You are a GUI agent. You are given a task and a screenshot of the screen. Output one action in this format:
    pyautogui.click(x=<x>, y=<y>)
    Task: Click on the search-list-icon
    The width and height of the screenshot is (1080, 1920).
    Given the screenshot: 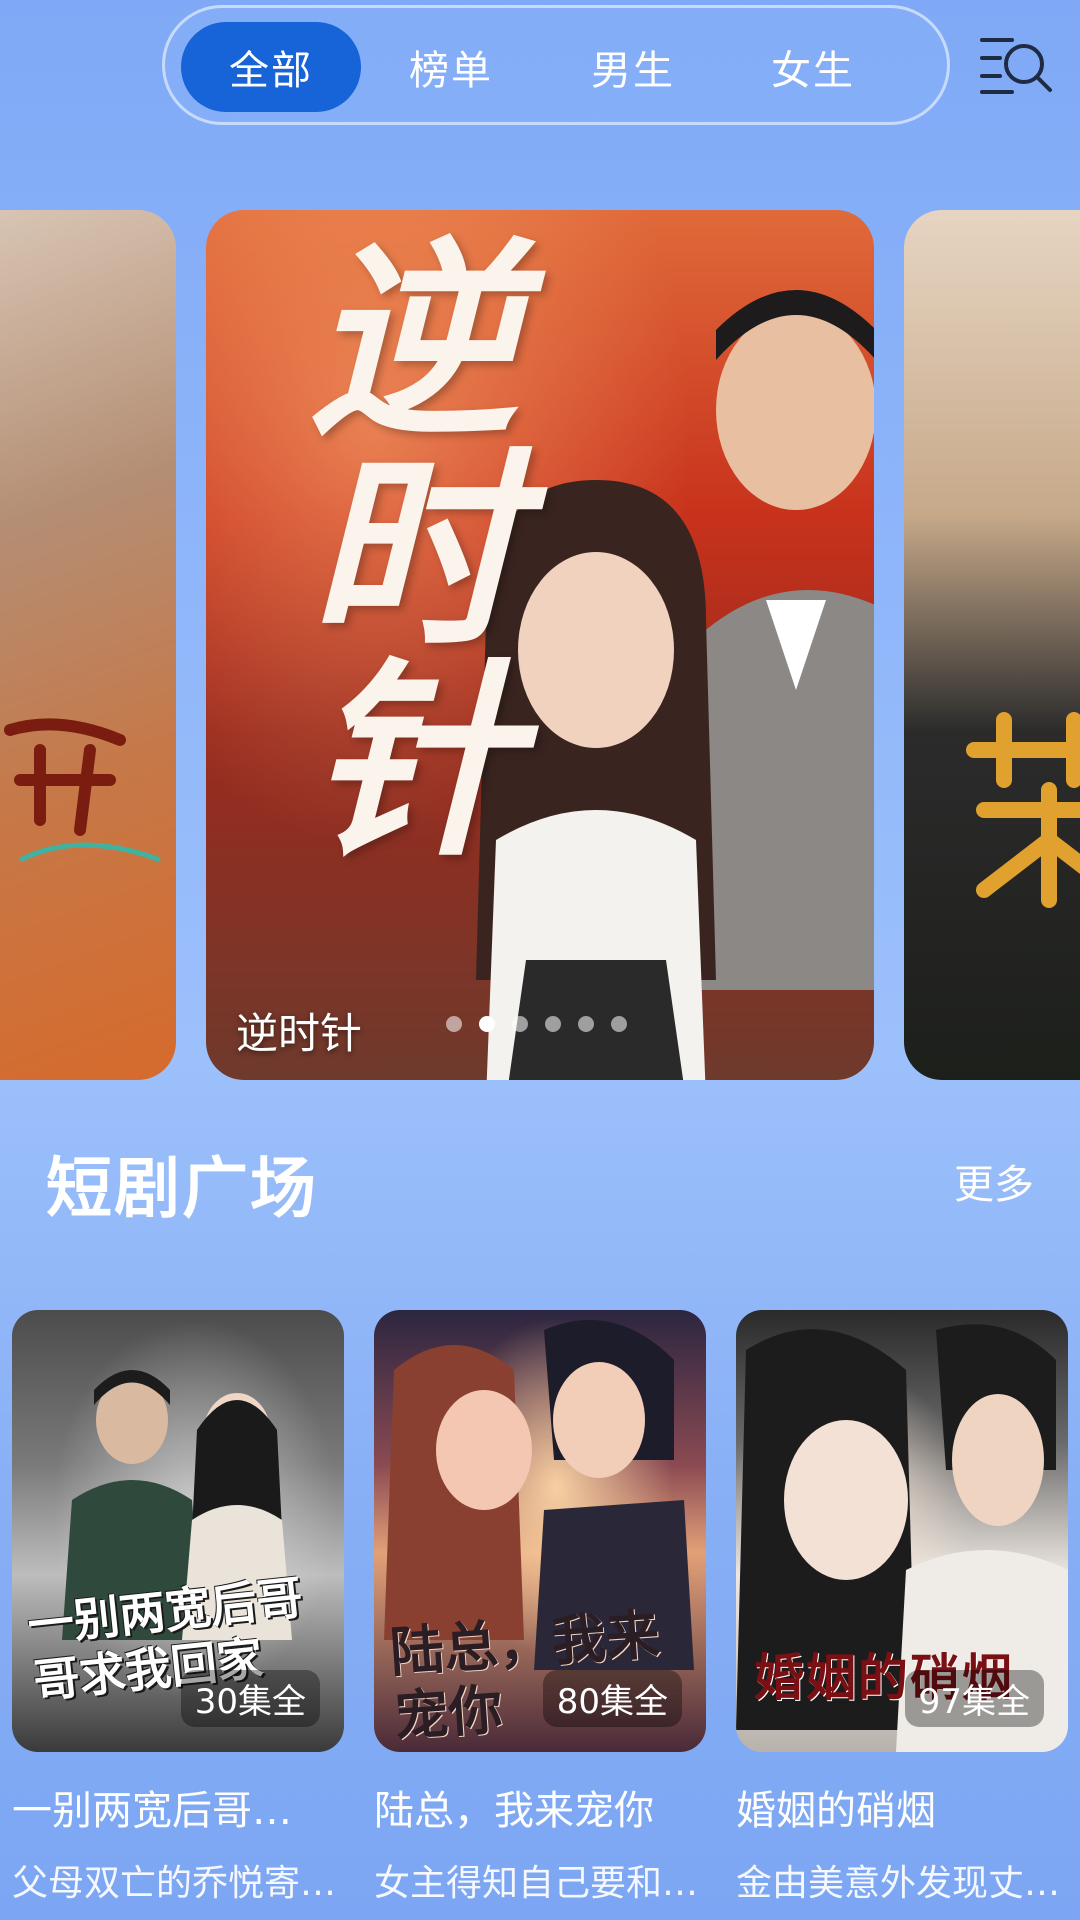 What is the action you would take?
    pyautogui.click(x=1016, y=66)
    